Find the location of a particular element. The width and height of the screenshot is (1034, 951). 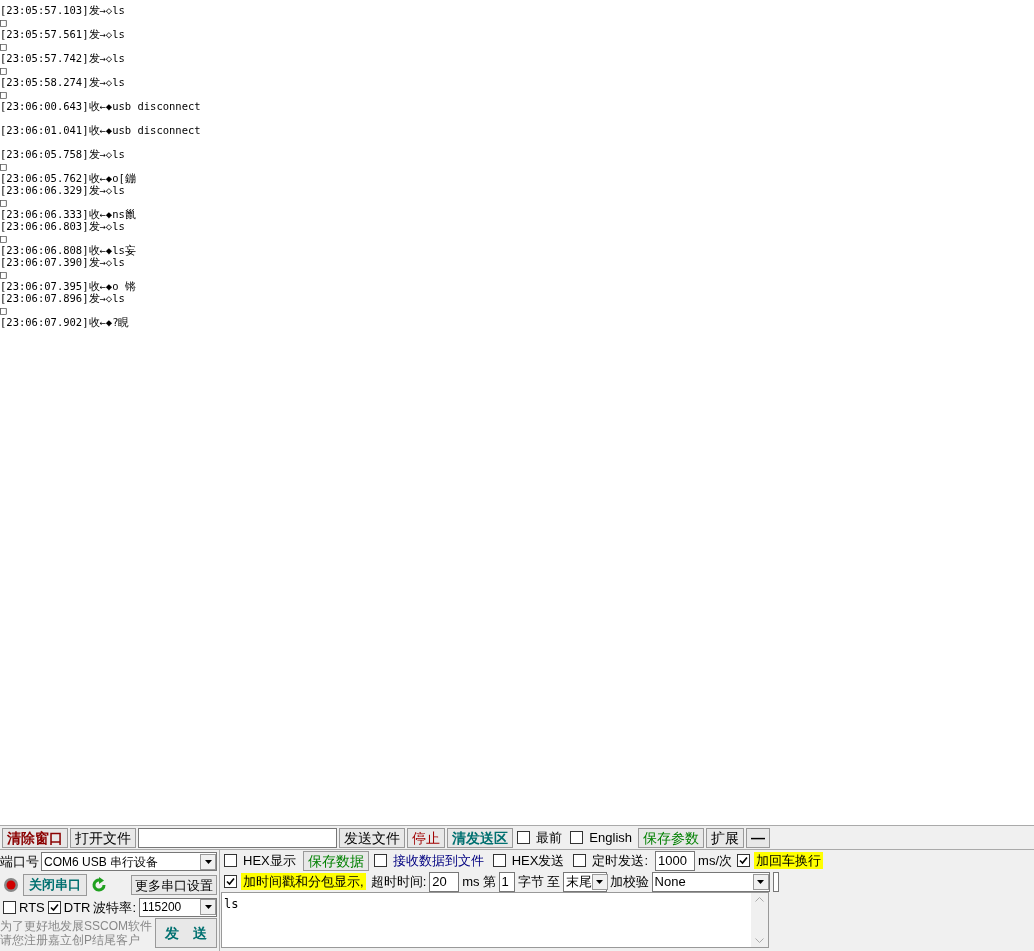

input-field: 1000 is located at coordinates (675, 860).